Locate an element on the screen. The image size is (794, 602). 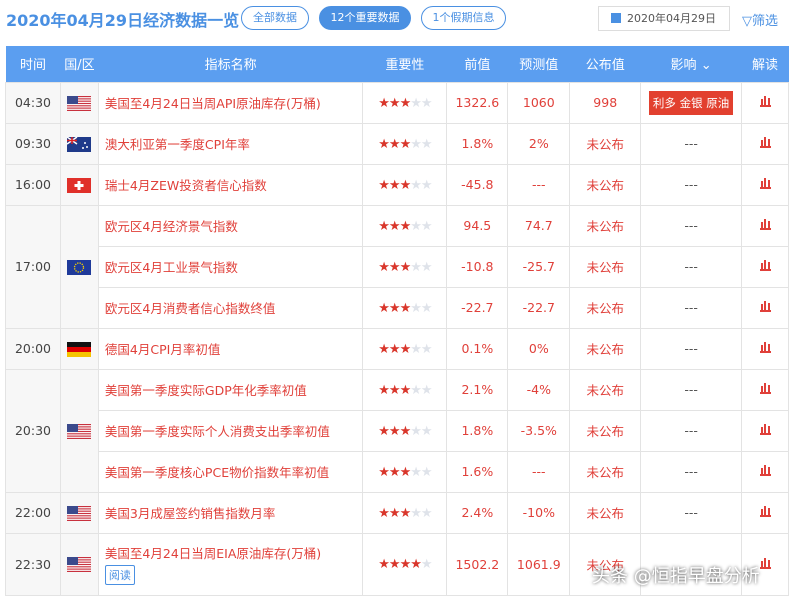
indicator-cell: 美国第一季度实际个人消费支出季率初值 is located at coordinates (230, 430).